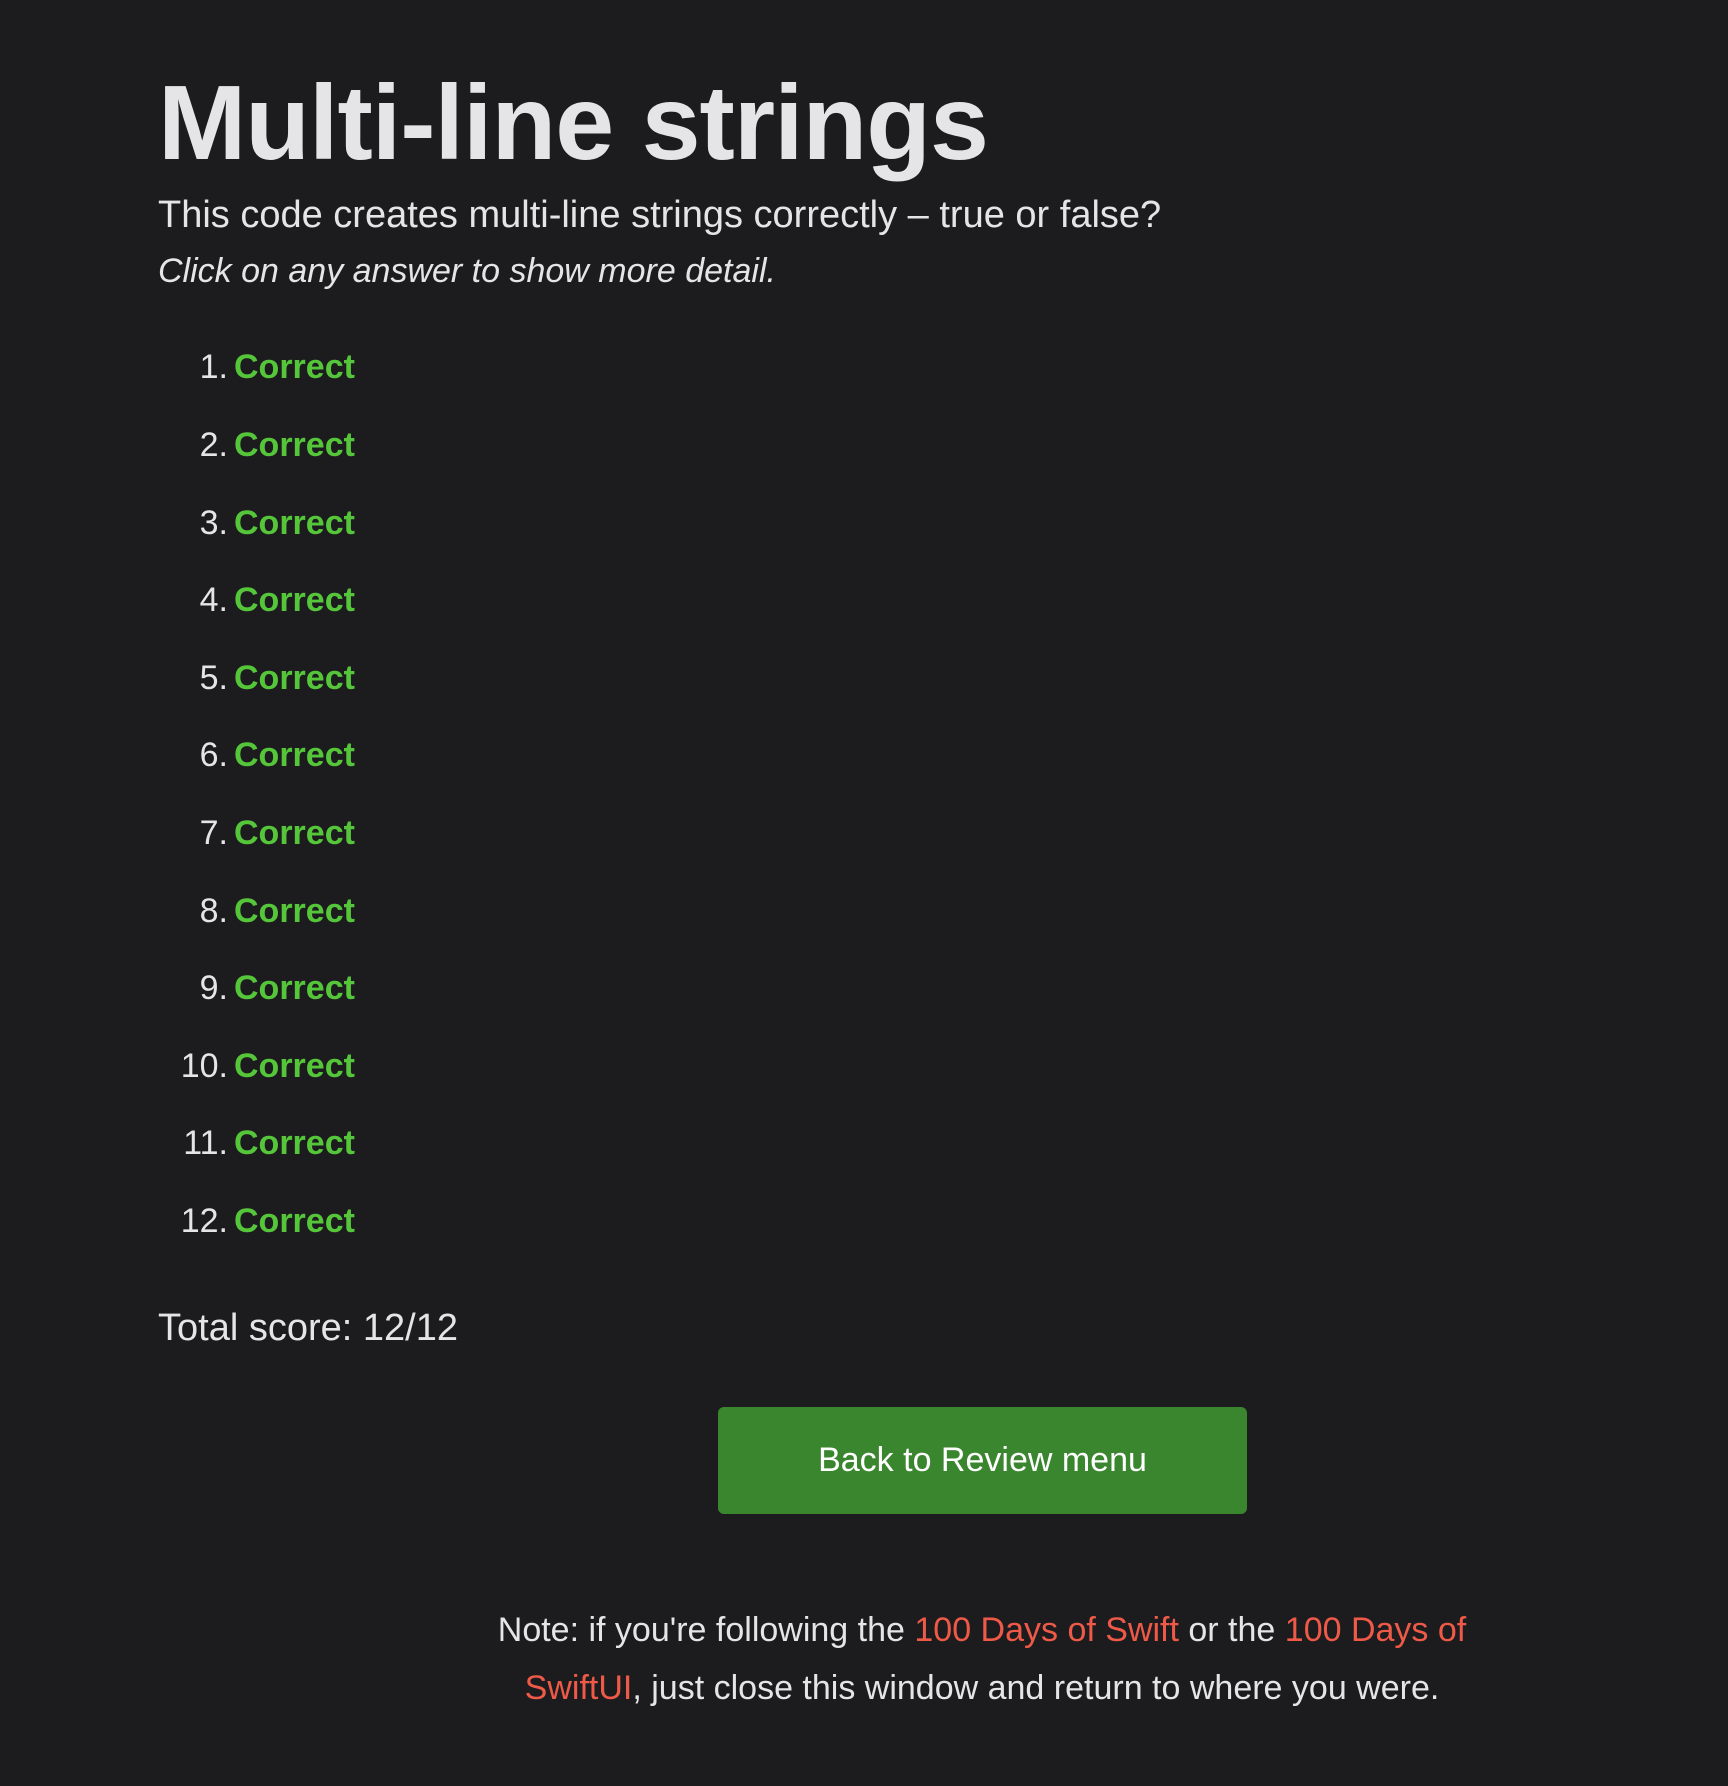  What do you see at coordinates (213, 988) in the screenshot?
I see `answer-number: 9.` at bounding box center [213, 988].